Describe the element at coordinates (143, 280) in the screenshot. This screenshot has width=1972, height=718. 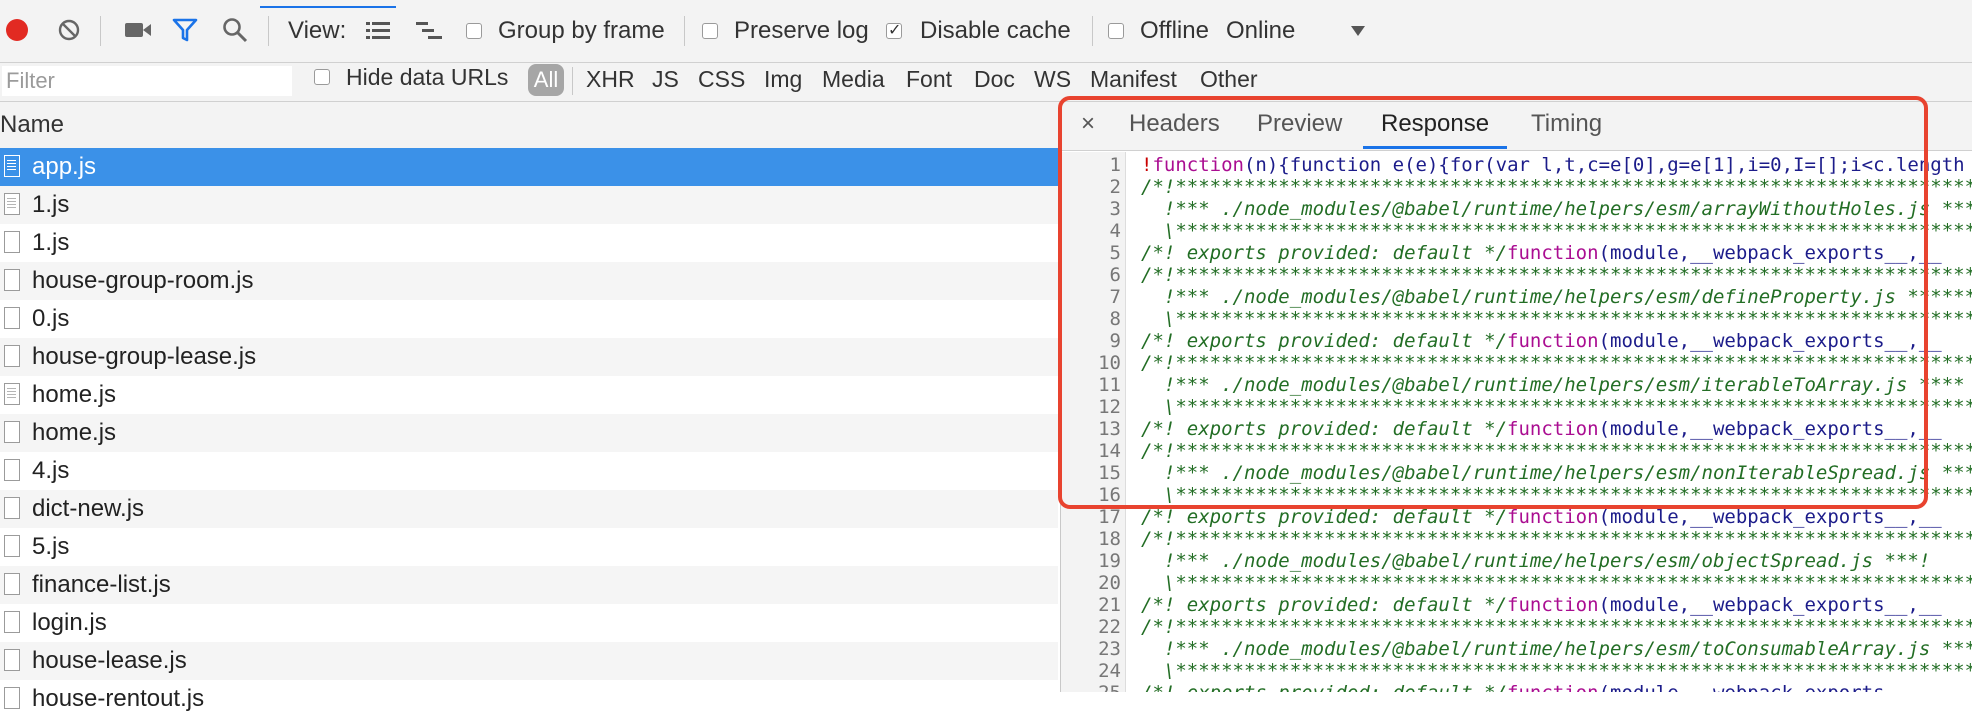
I see `file-name: house-group-room.js` at that location.